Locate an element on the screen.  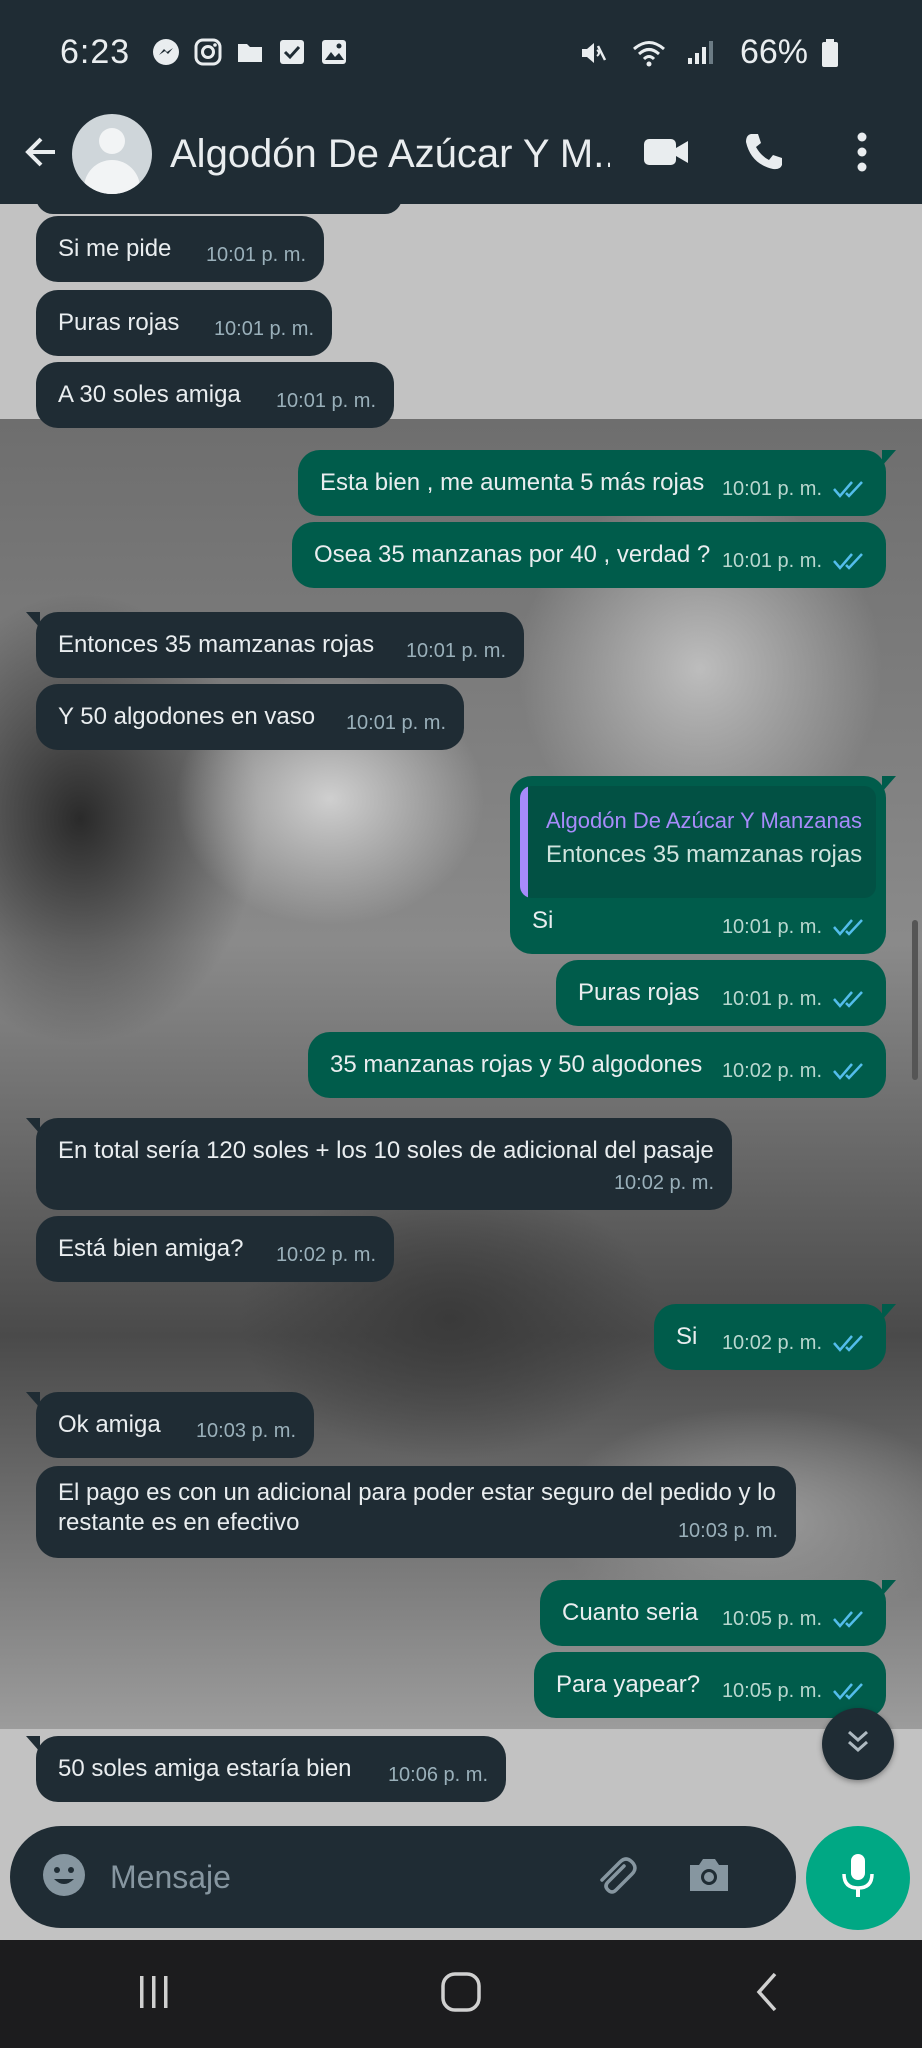
gallery-icon is located at coordinates (334, 52).